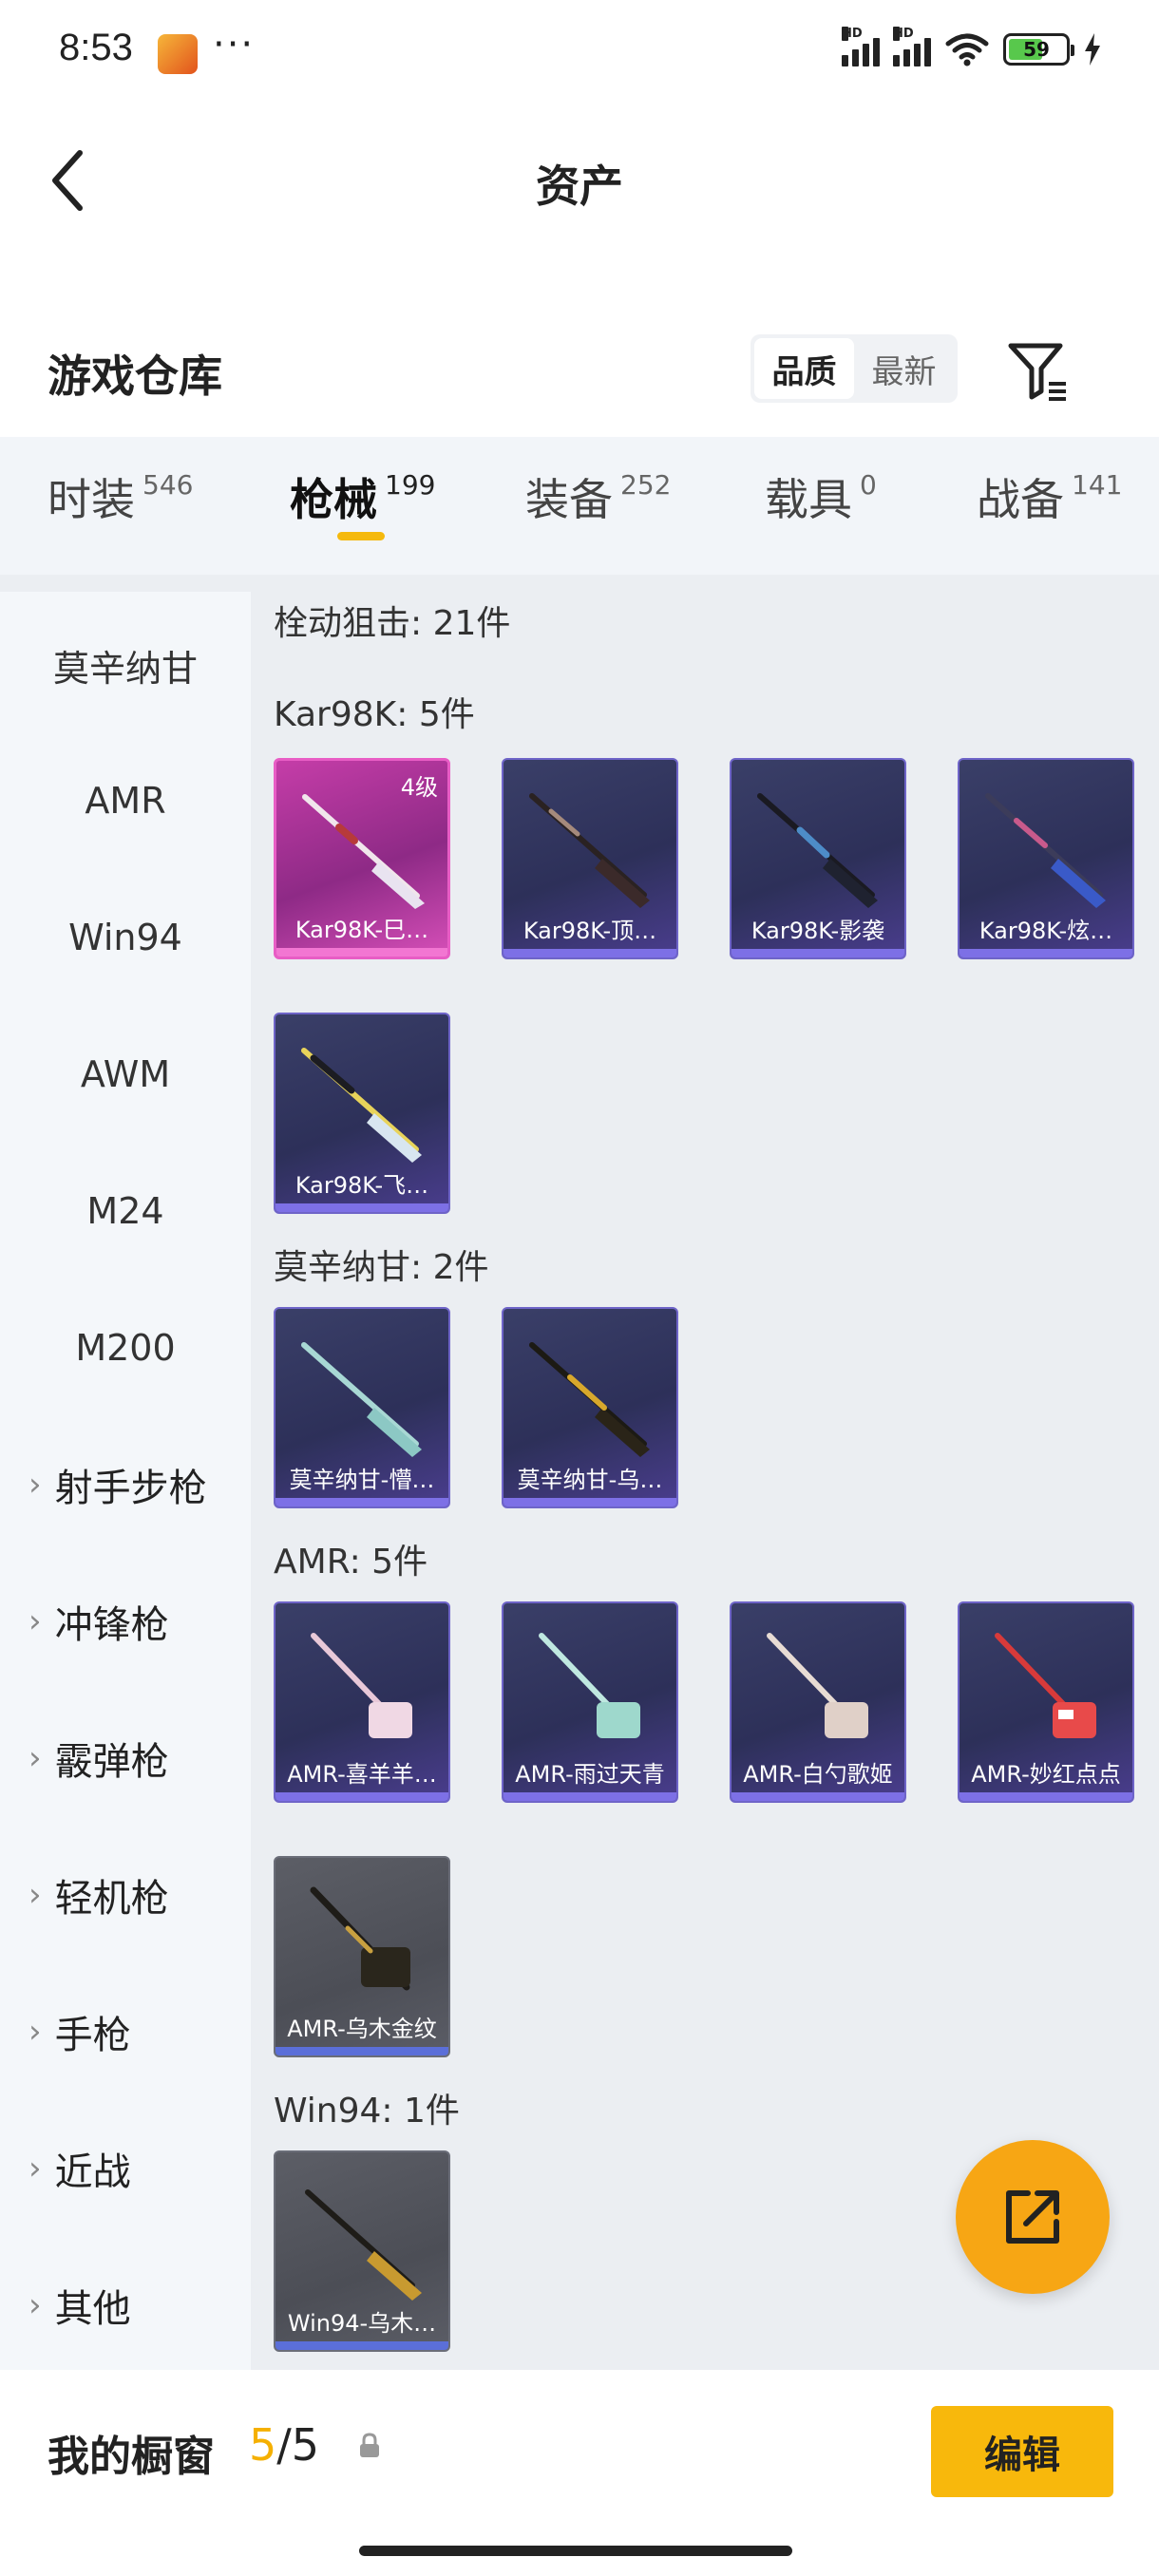 The height and width of the screenshot is (2576, 1159). What do you see at coordinates (351, 1562) in the screenshot?
I see `section-title: AMR: 5件` at bounding box center [351, 1562].